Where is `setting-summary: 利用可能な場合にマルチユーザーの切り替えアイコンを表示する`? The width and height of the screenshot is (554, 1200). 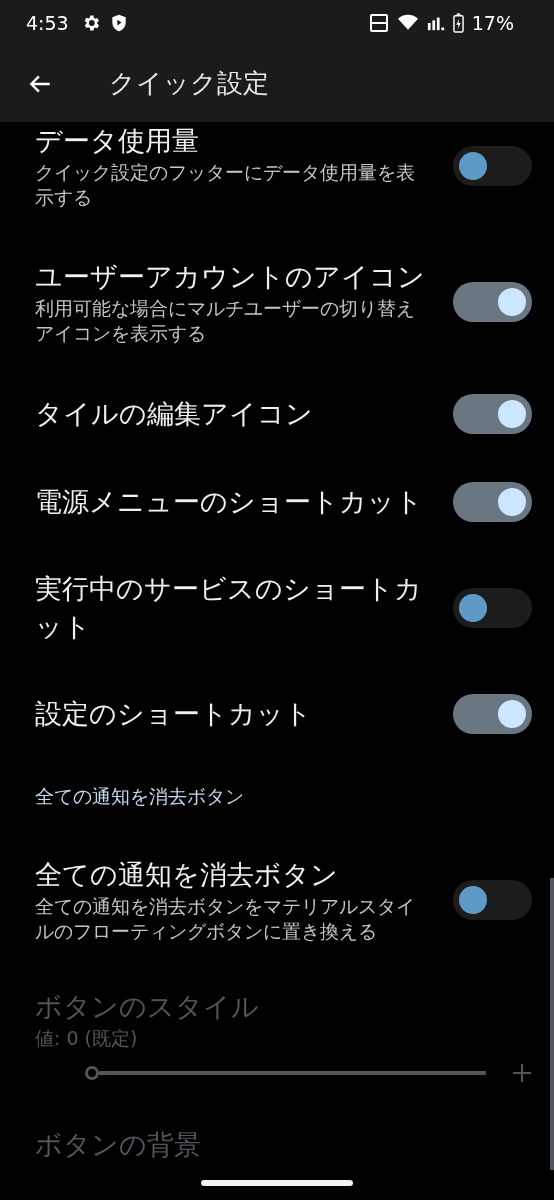 setting-summary: 利用可能な場合にマルチユーザーの切り替えアイコンを表示する is located at coordinates (225, 321).